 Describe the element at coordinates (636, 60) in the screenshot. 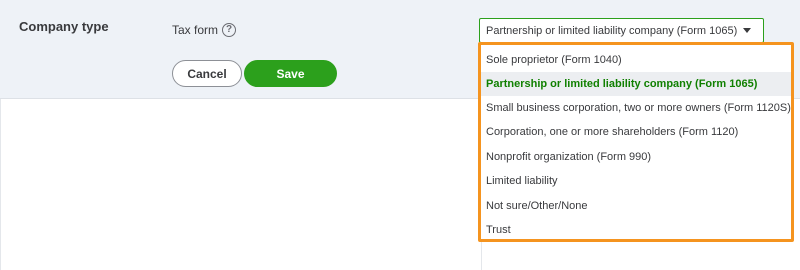

I see `dropdown-option-sole-proprietor: Sole proprietor (Form 1040)` at that location.